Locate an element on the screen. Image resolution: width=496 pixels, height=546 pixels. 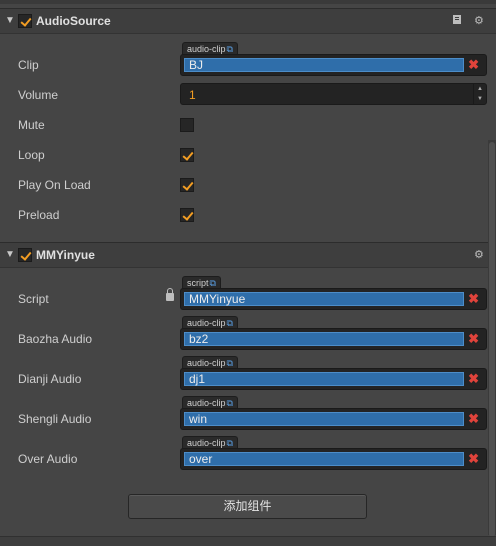
over-audio-asset-field: over ✖ is located at coordinates (333, 459).